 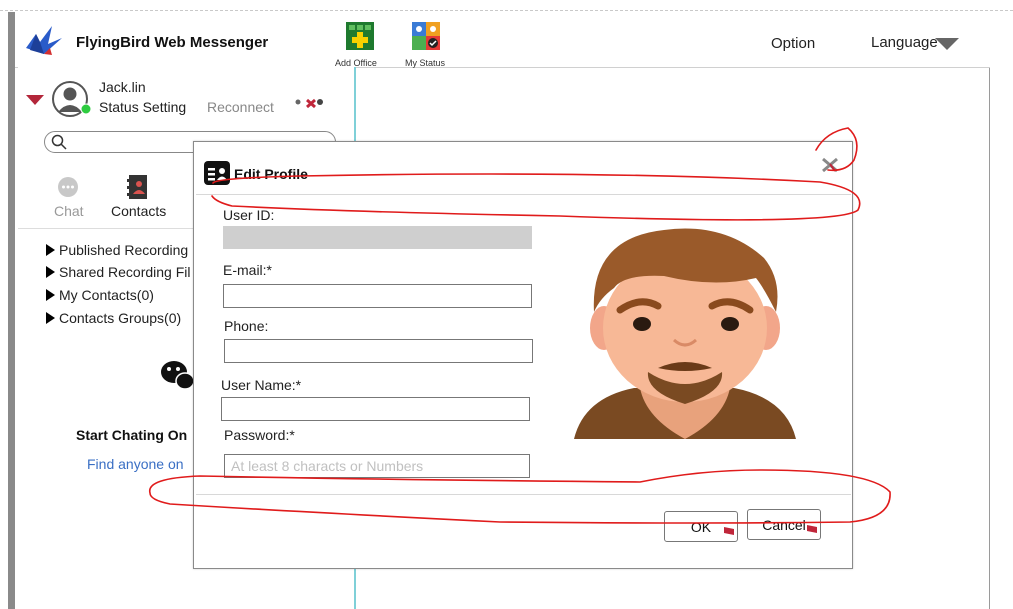 What do you see at coordinates (249, 215) in the screenshot?
I see `user-id-label: User ID:` at bounding box center [249, 215].